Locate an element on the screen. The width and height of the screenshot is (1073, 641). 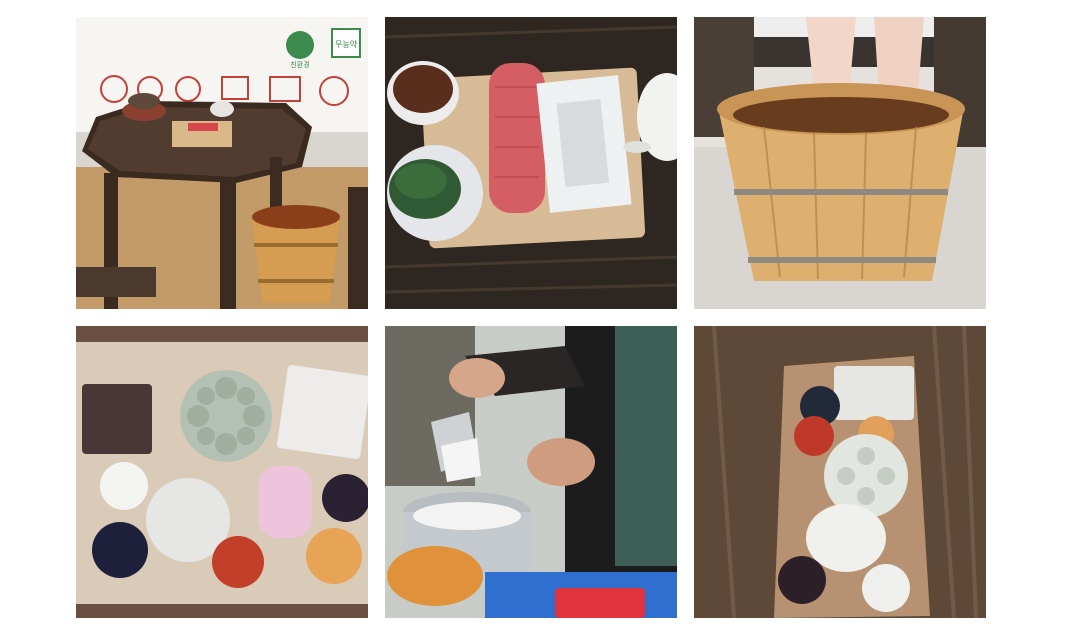
tea-tray-image is located at coordinates (531, 163).